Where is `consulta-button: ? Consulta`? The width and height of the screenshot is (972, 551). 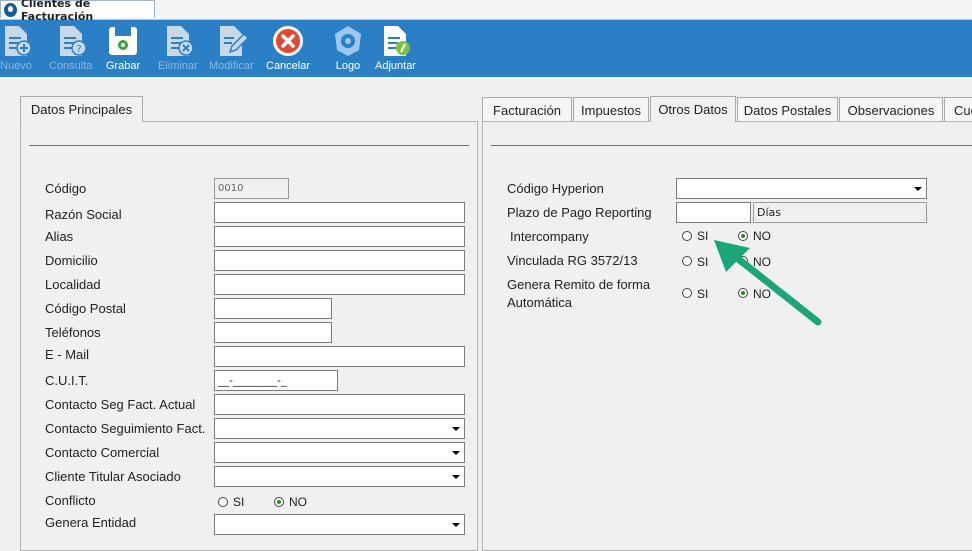 consulta-button: ? Consulta is located at coordinates (70, 47).